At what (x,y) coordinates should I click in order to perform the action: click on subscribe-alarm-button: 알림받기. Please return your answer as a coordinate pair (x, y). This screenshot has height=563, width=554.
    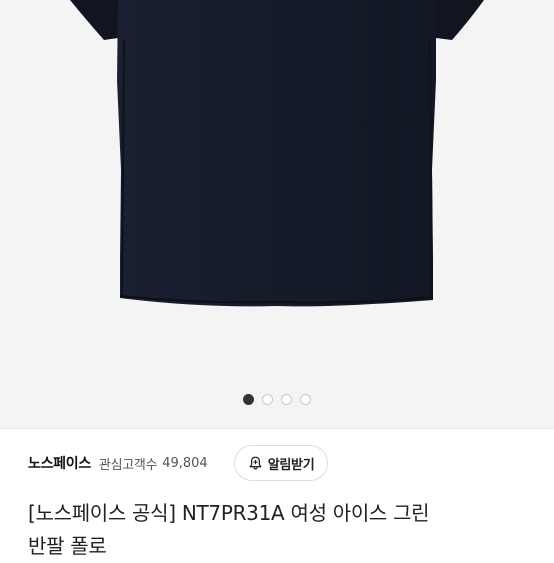
    Looking at the image, I should click on (281, 463).